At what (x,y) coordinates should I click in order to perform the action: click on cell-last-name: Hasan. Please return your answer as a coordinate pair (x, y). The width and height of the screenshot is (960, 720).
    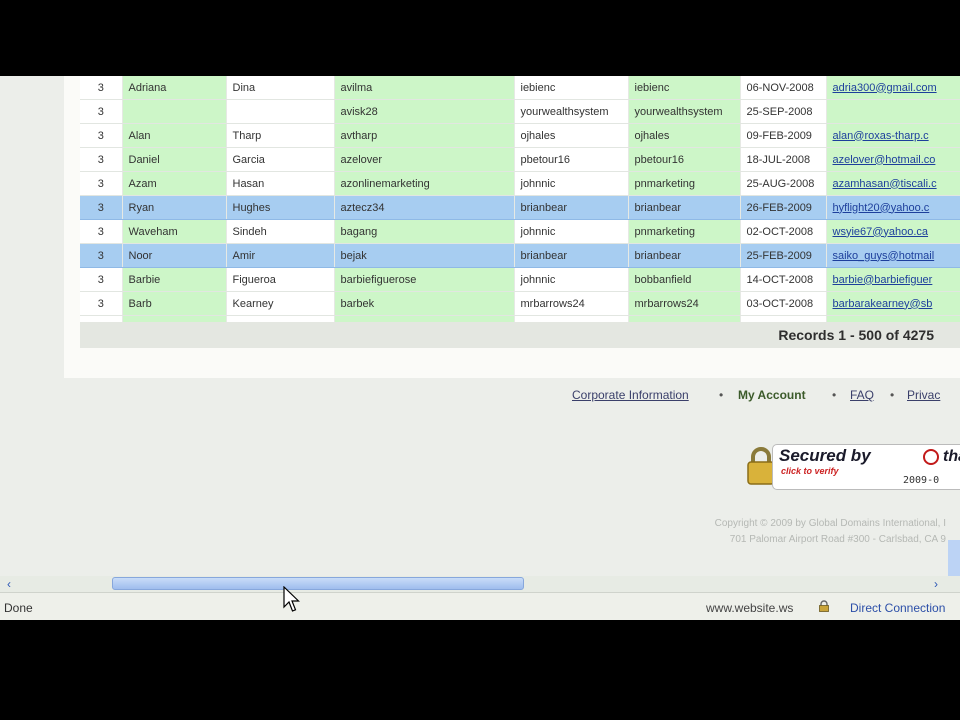
    Looking at the image, I should click on (280, 183).